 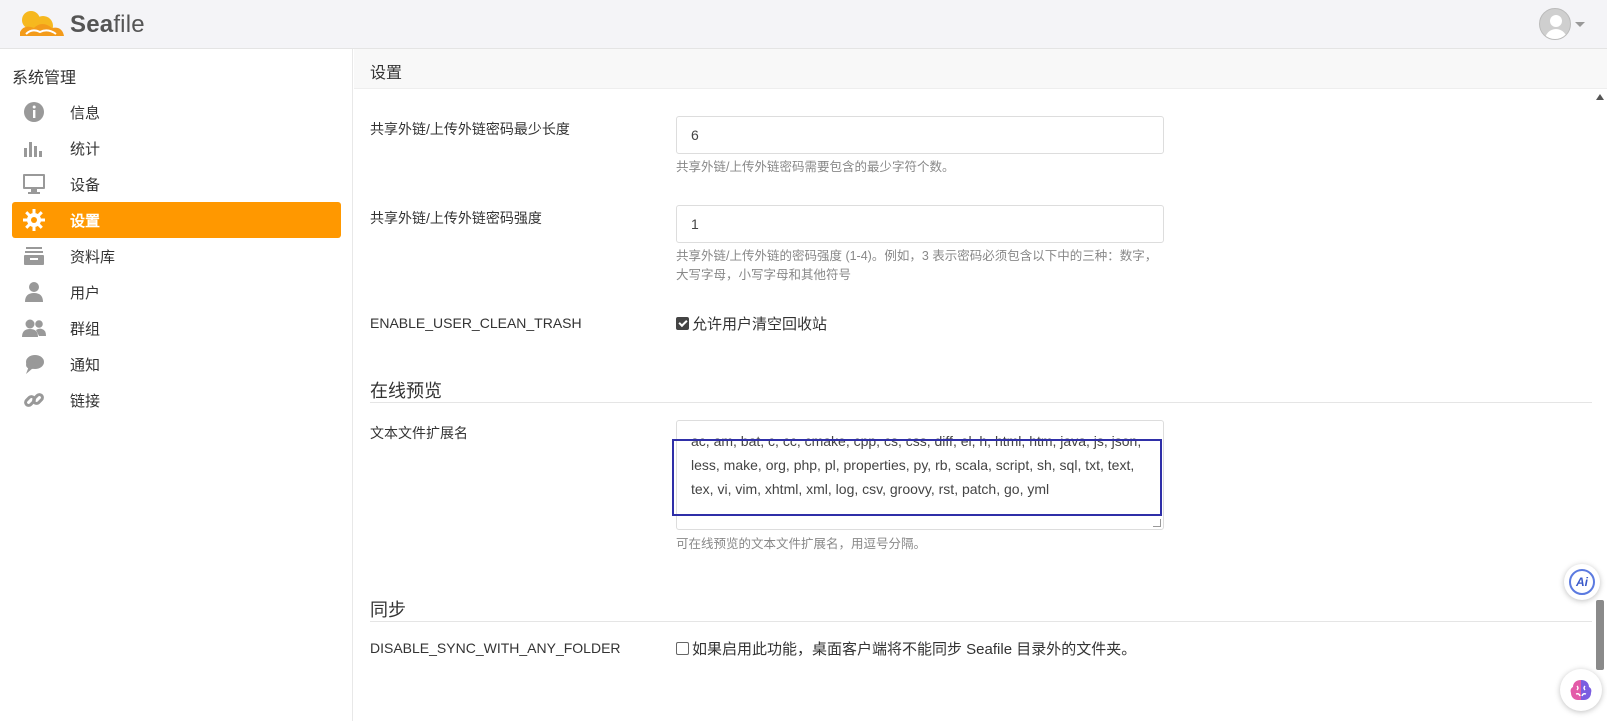 I want to click on library-icon, so click(x=34, y=256).